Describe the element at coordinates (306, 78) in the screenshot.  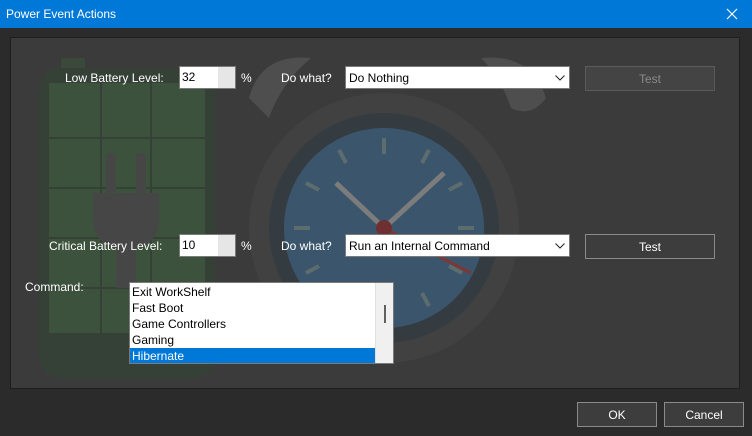
I see `low-do-what-label: Do what?` at that location.